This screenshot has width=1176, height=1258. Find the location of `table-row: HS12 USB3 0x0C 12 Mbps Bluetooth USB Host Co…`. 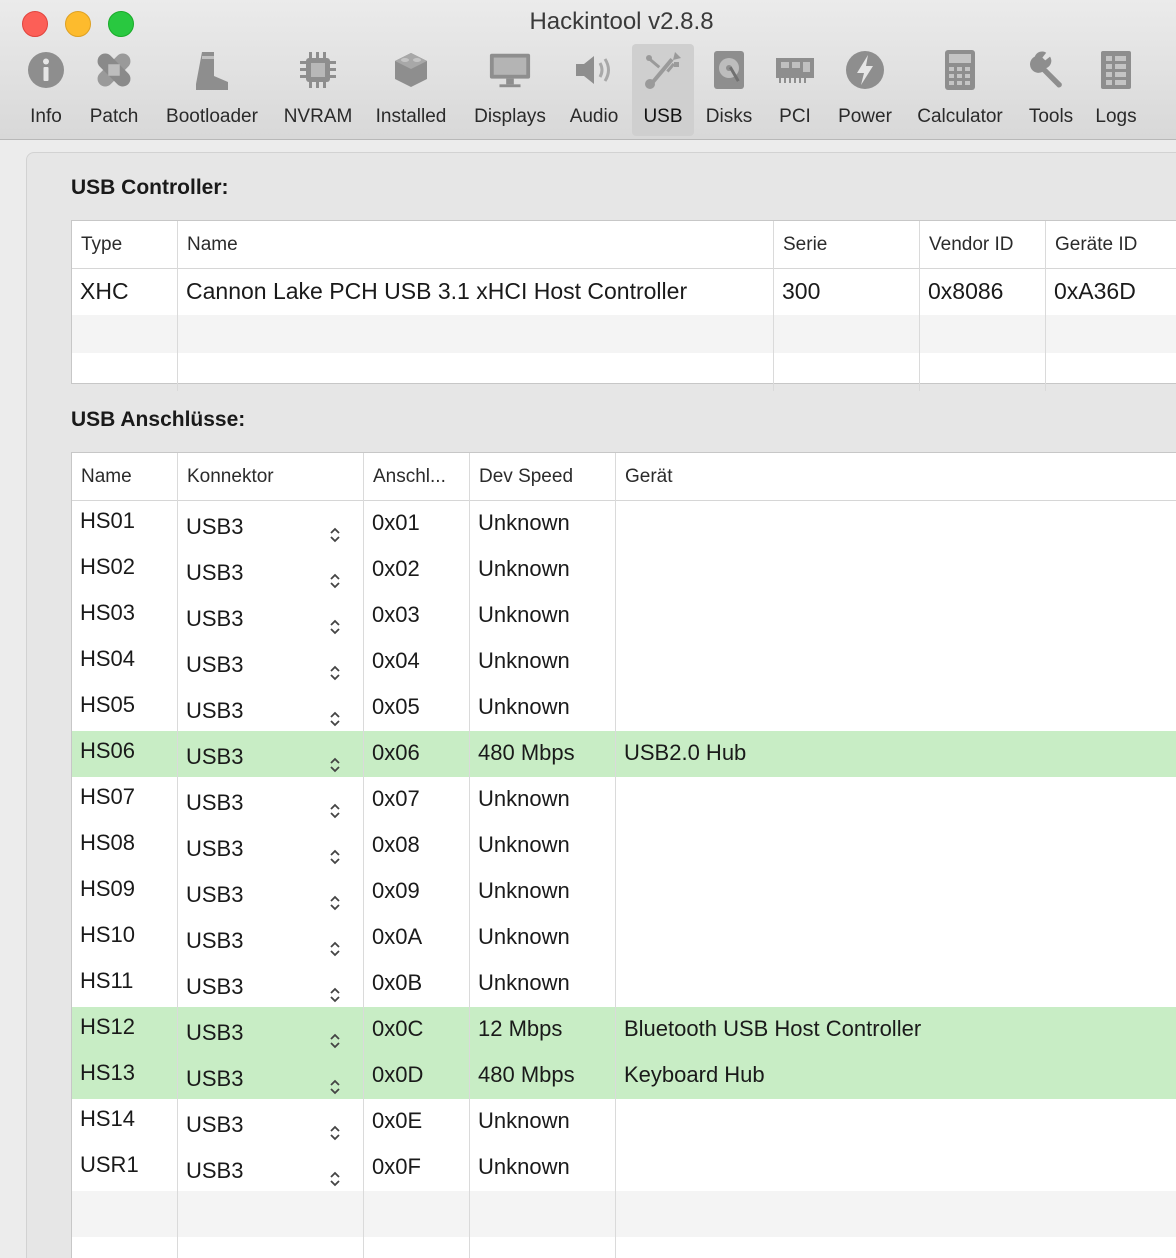

table-row: HS12 USB3 0x0C 12 Mbps Bluetooth USB Host Co… is located at coordinates (624, 1030).